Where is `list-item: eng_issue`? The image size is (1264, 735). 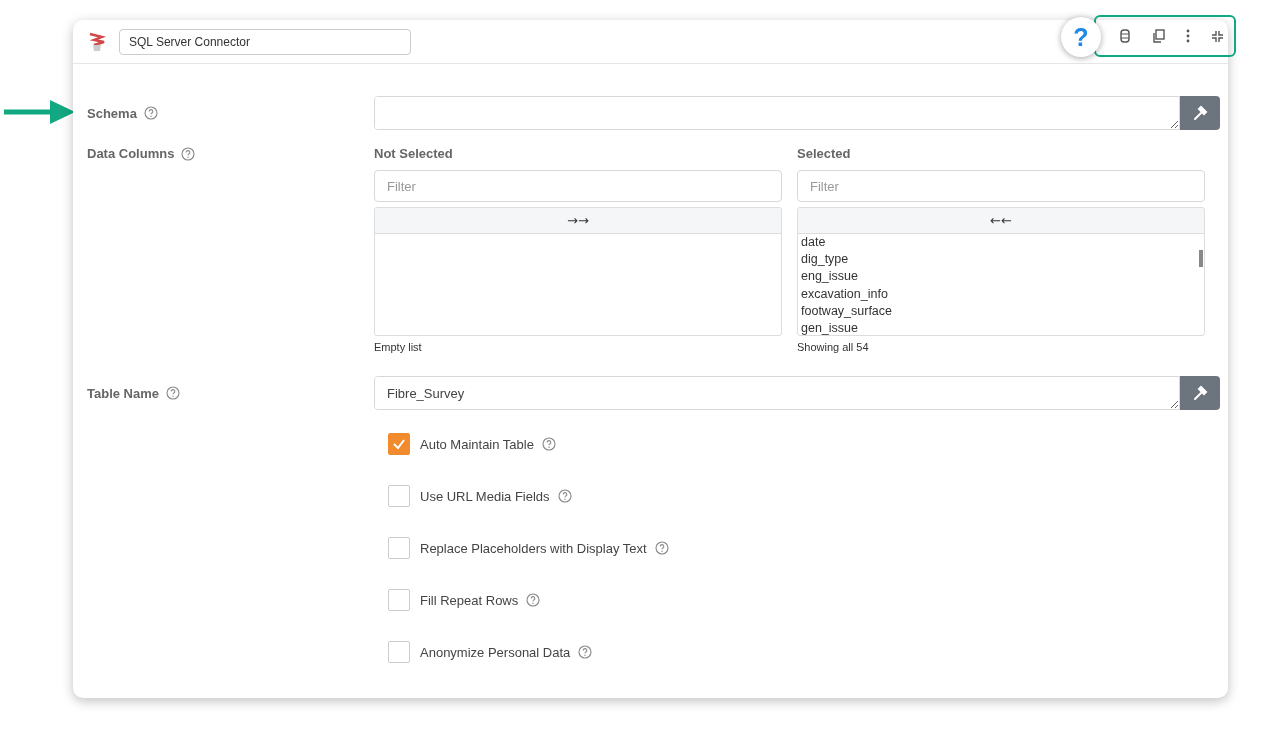 list-item: eng_issue is located at coordinates (1002, 277).